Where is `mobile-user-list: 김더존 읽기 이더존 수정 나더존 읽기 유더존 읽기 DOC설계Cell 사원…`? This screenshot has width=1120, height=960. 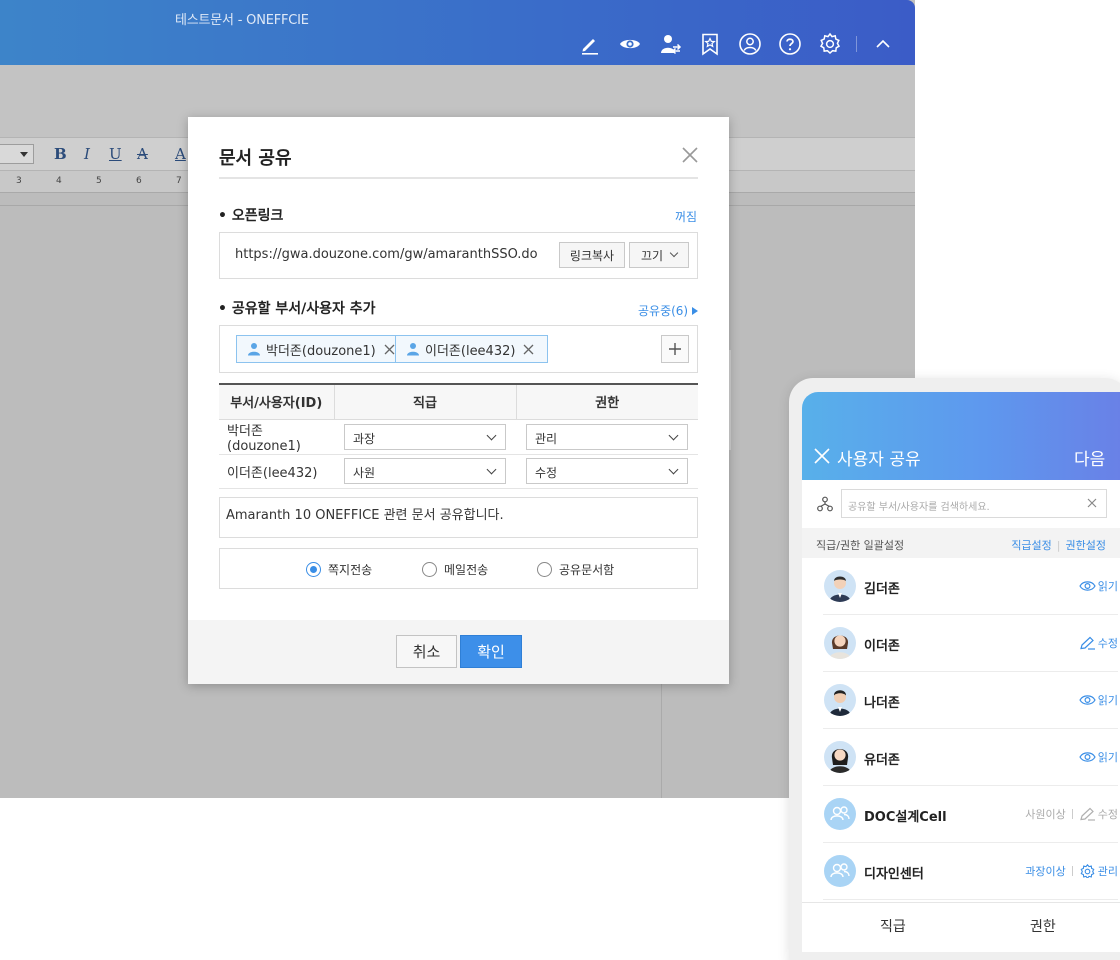
mobile-user-list: 김더존 읽기 이더존 수정 나더존 읽기 유더존 읽기 DOC설계Cell 사원… is located at coordinates (961, 729).